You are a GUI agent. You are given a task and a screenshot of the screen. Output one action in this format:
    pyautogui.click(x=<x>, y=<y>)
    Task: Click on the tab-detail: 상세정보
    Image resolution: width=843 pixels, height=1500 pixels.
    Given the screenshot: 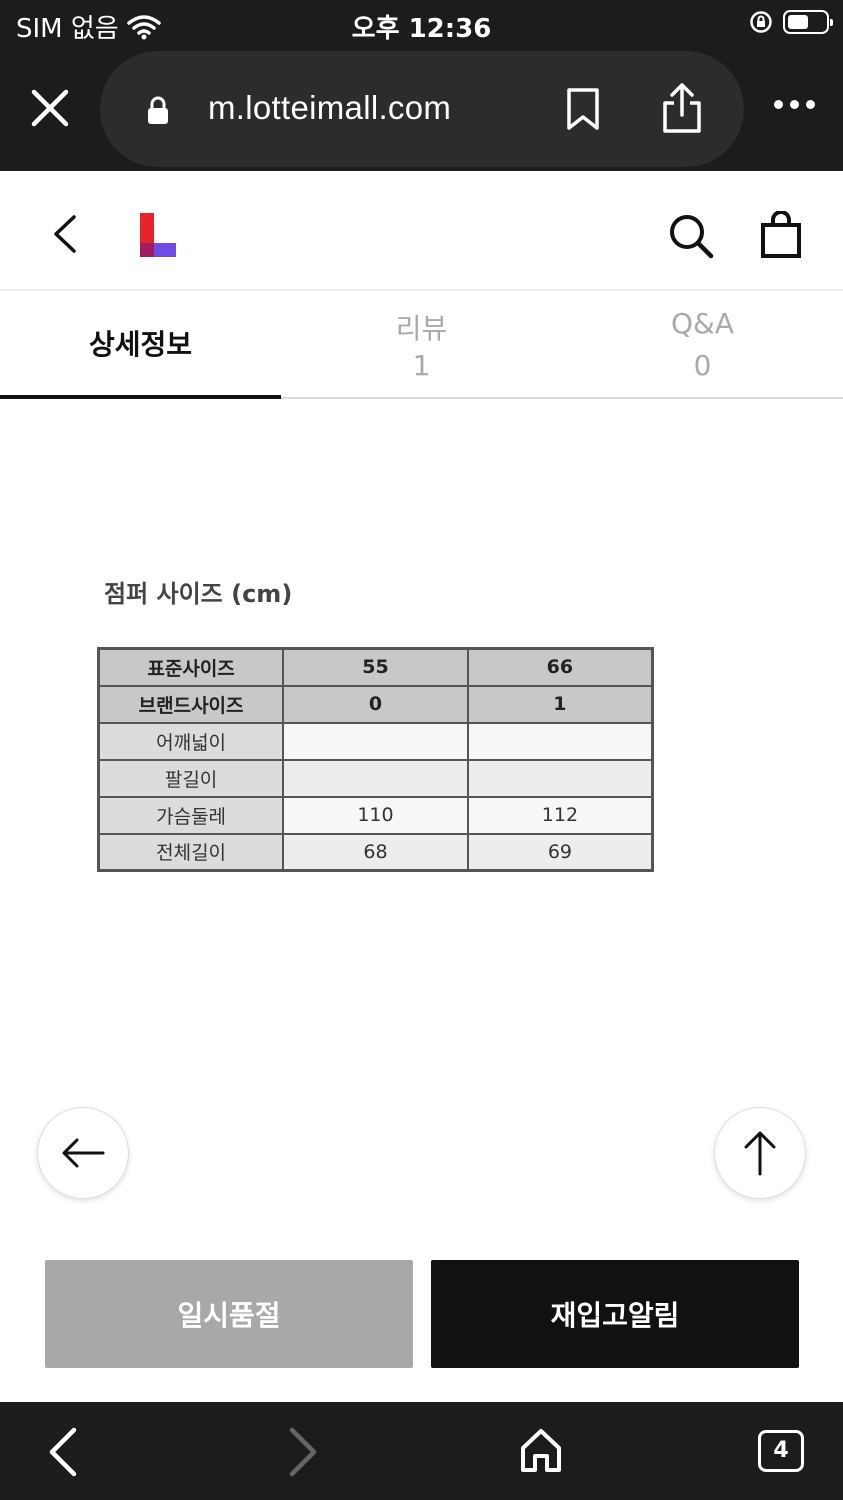 What is the action you would take?
    pyautogui.click(x=140, y=345)
    